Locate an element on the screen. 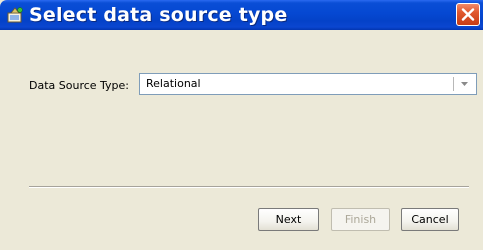  data-source-type-dropdown: Relational is located at coordinates (308, 84).